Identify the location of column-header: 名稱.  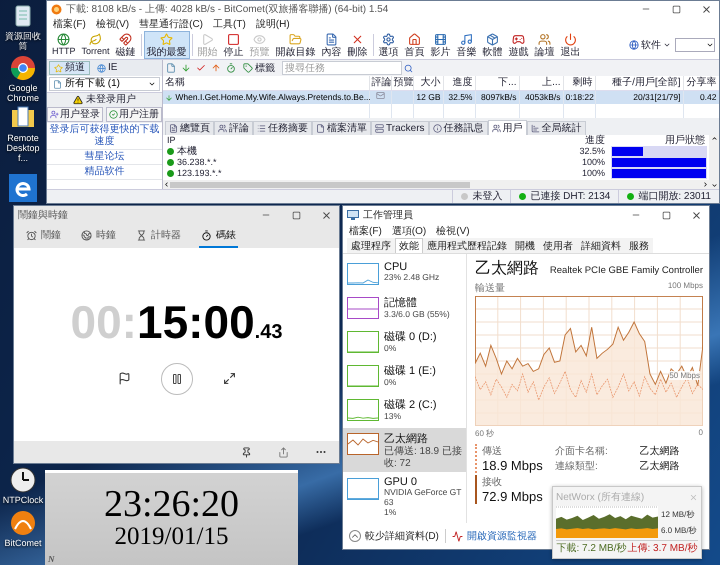
(266, 83).